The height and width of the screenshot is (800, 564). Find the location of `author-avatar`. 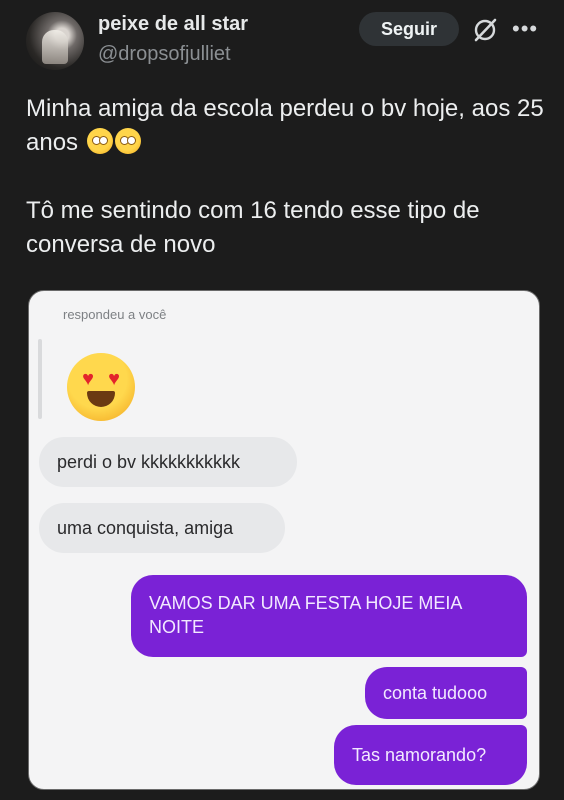

author-avatar is located at coordinates (55, 41).